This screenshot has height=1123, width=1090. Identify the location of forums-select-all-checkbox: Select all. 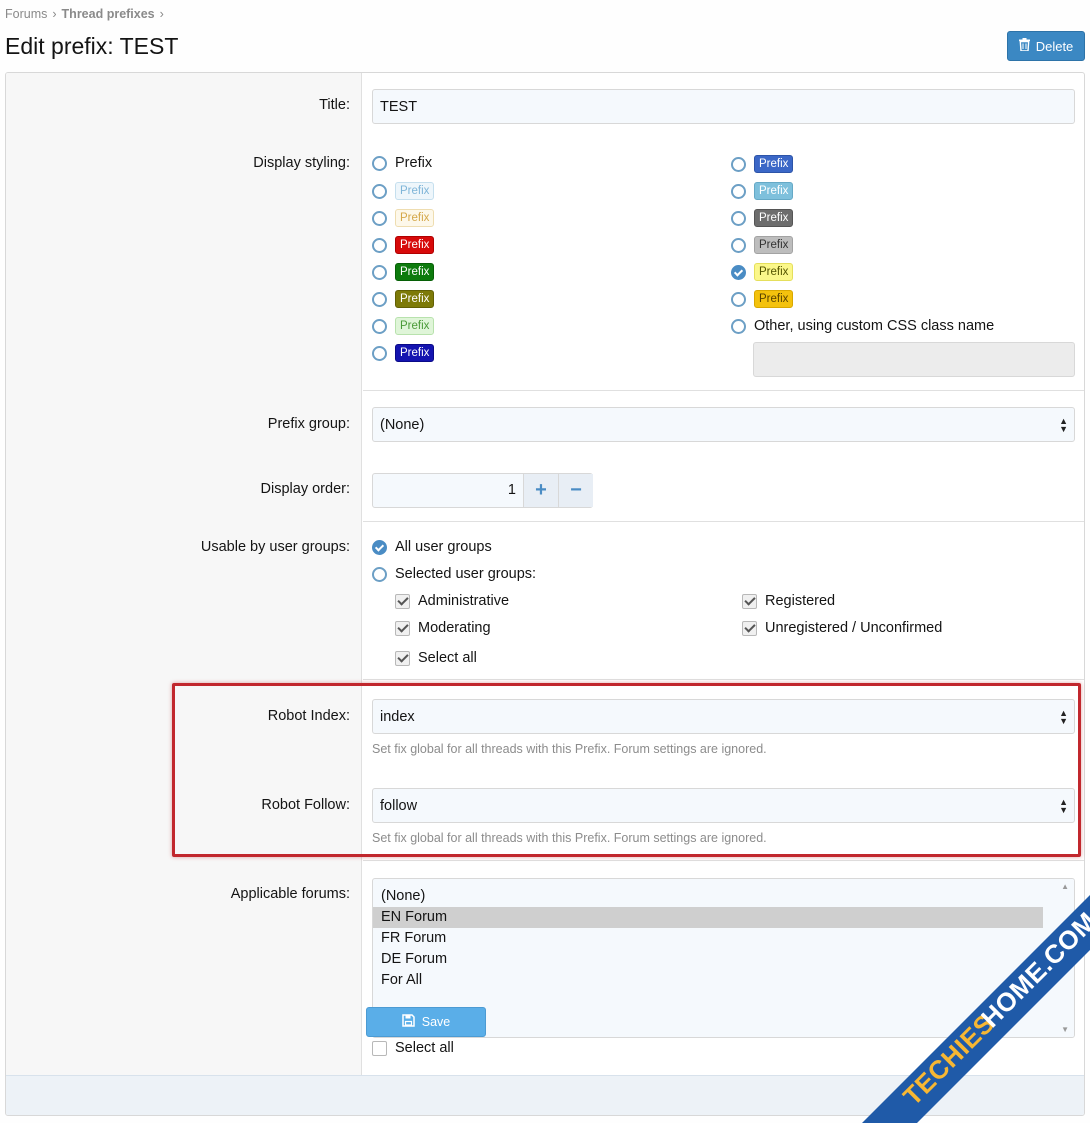
(413, 1048).